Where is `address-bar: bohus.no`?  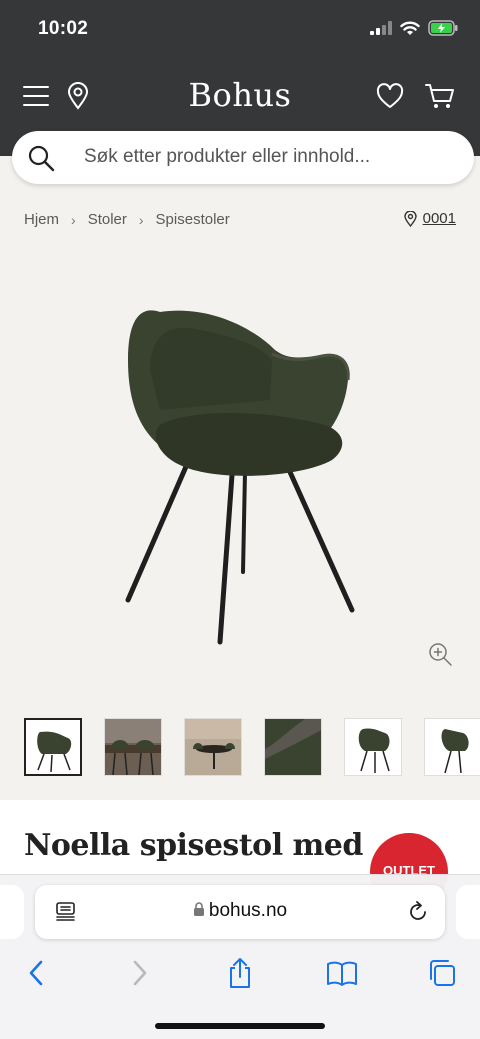 address-bar: bohus.no is located at coordinates (240, 912).